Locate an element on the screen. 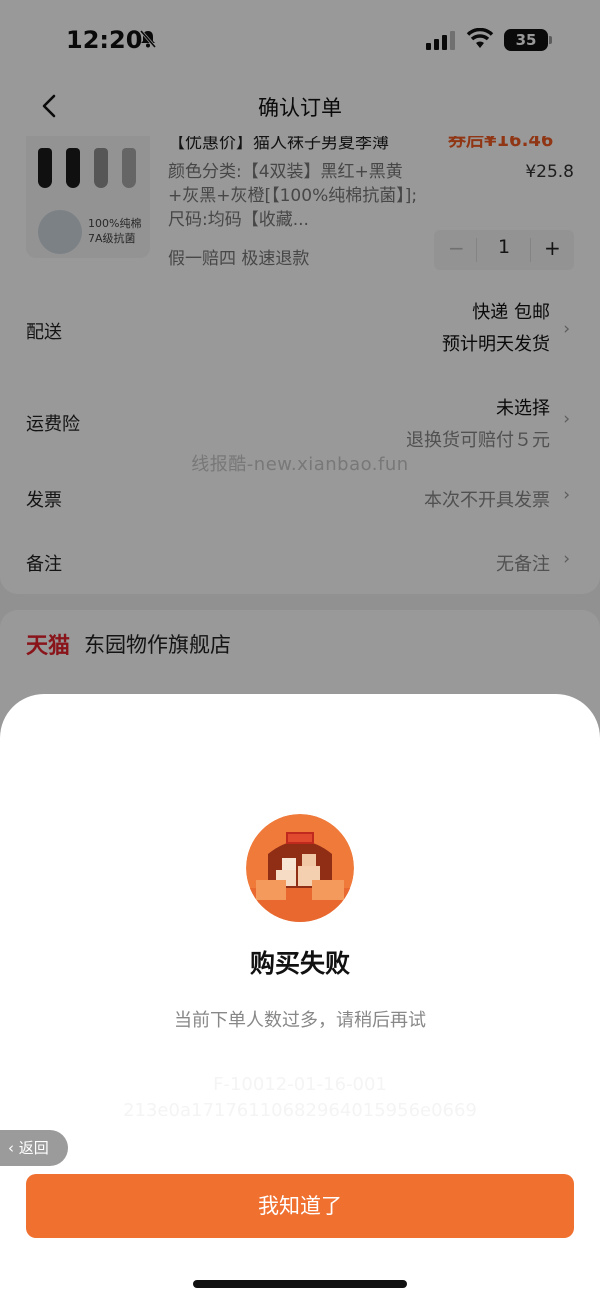 The width and height of the screenshot is (600, 1300). back-pill-button: ‹ 返回 is located at coordinates (34, 1148).